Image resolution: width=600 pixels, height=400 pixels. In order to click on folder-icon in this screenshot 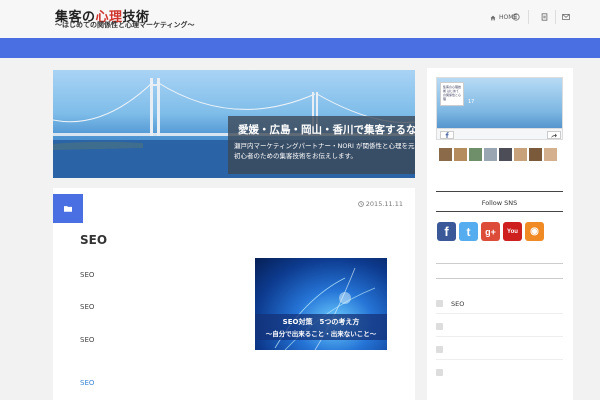, I will do `click(68, 209)`.